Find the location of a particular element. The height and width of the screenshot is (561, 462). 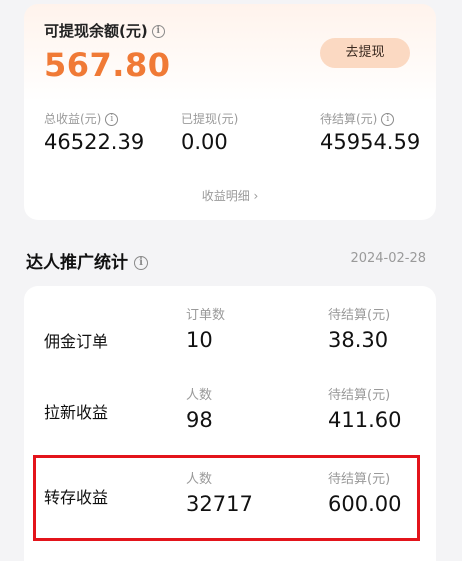

list-item: 转存收益 人数 32717 待结算(元) 600.00 is located at coordinates (230, 504).